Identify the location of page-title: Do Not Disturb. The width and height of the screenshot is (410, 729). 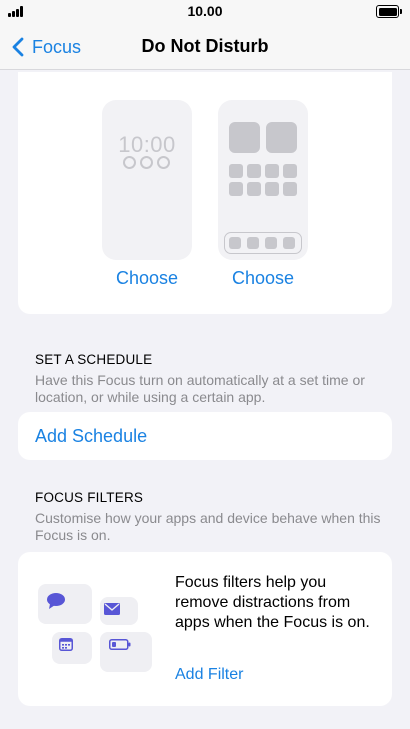
(205, 46).